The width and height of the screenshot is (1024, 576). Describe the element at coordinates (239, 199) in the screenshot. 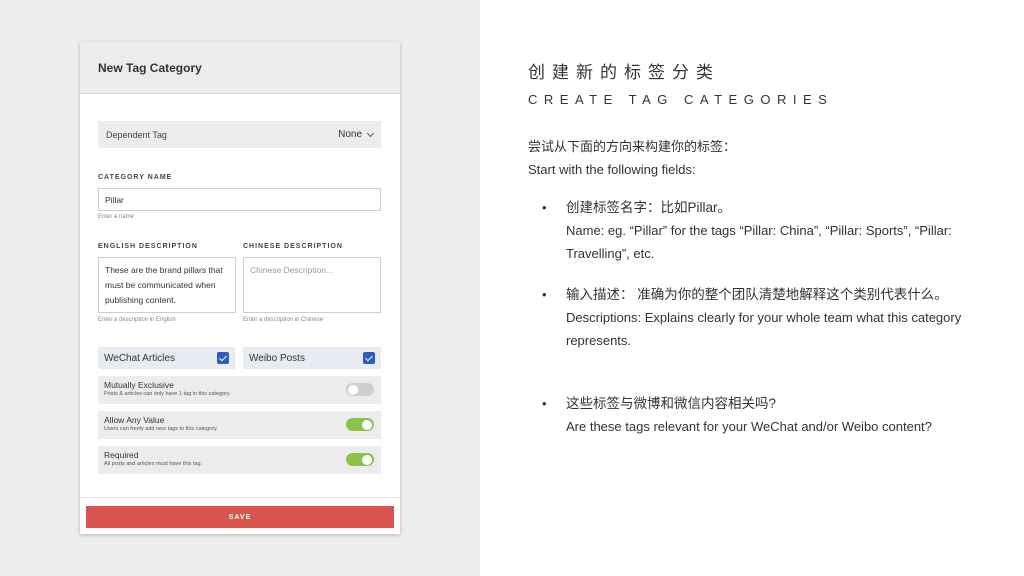

I see `category-name-input: Pillar` at that location.